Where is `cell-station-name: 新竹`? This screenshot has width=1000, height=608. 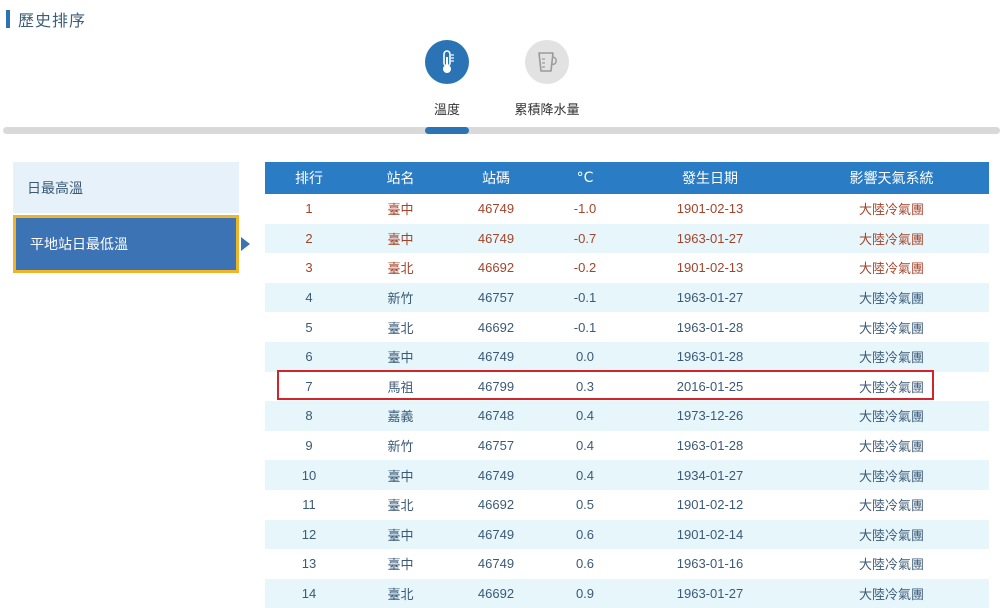
cell-station-name: 新竹 is located at coordinates (400, 445).